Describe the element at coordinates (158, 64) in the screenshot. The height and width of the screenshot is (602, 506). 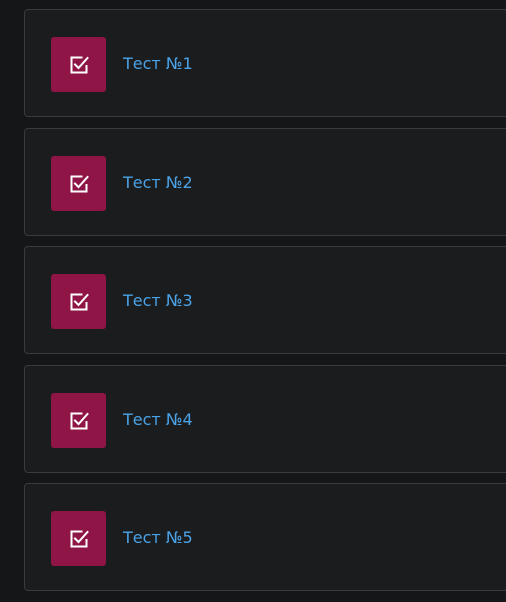
I see `test-link-1: Тест №1` at that location.